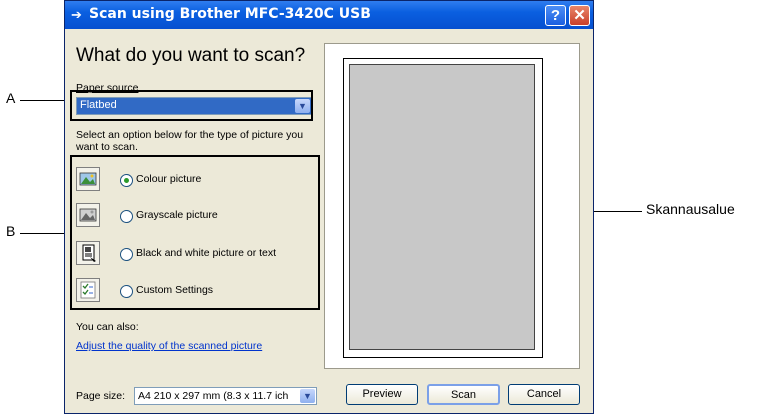  Describe the element at coordinates (101, 396) in the screenshot. I see `page-size-label: Page size:` at that location.